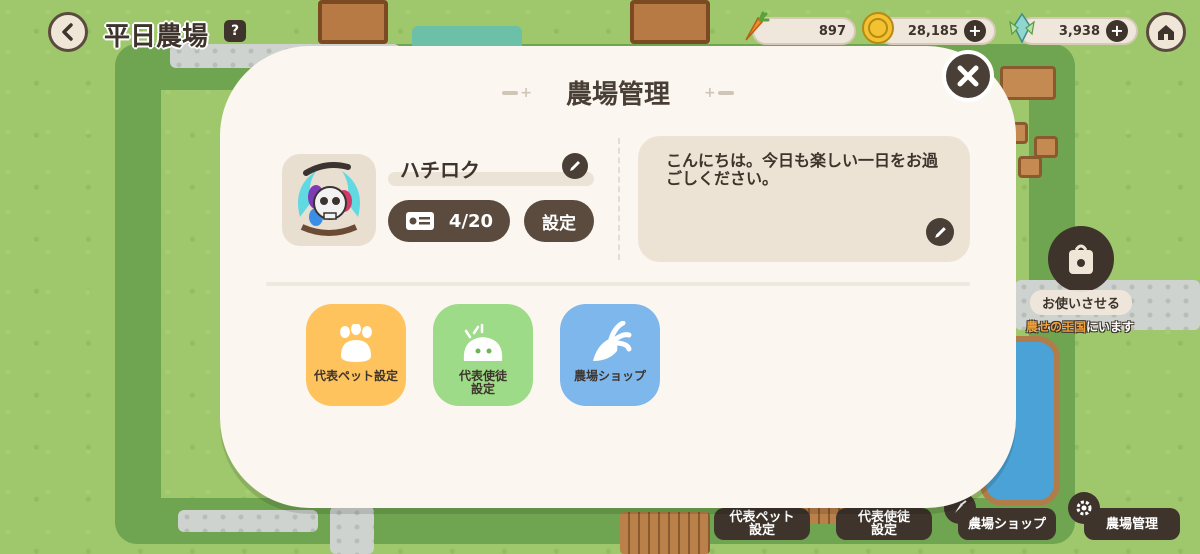 The width and height of the screenshot is (1200, 554). I want to click on home-icon, so click(1166, 32).